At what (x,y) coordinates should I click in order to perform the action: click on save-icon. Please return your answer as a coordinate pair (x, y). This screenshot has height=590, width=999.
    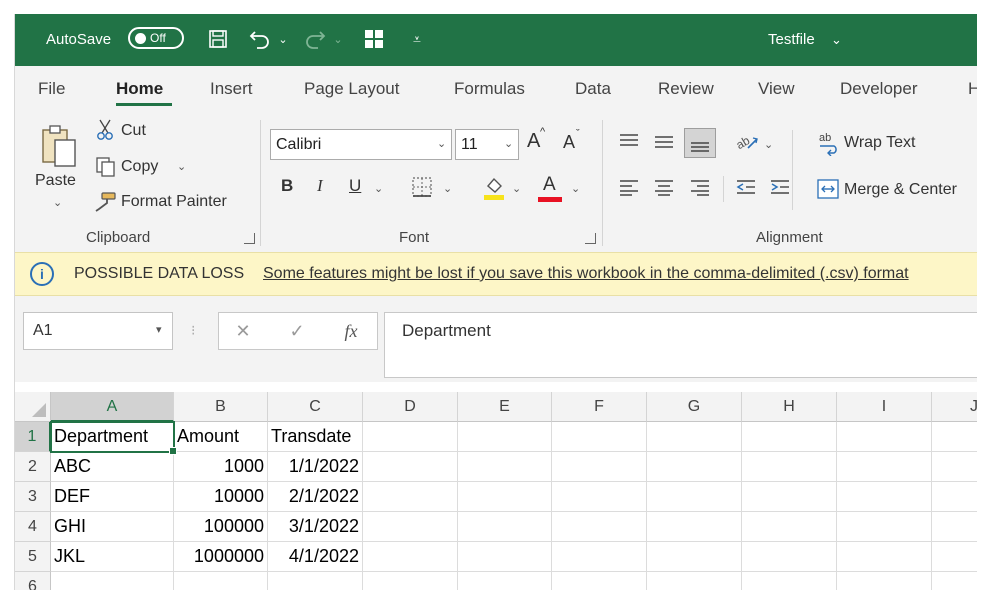
    Looking at the image, I should click on (218, 39).